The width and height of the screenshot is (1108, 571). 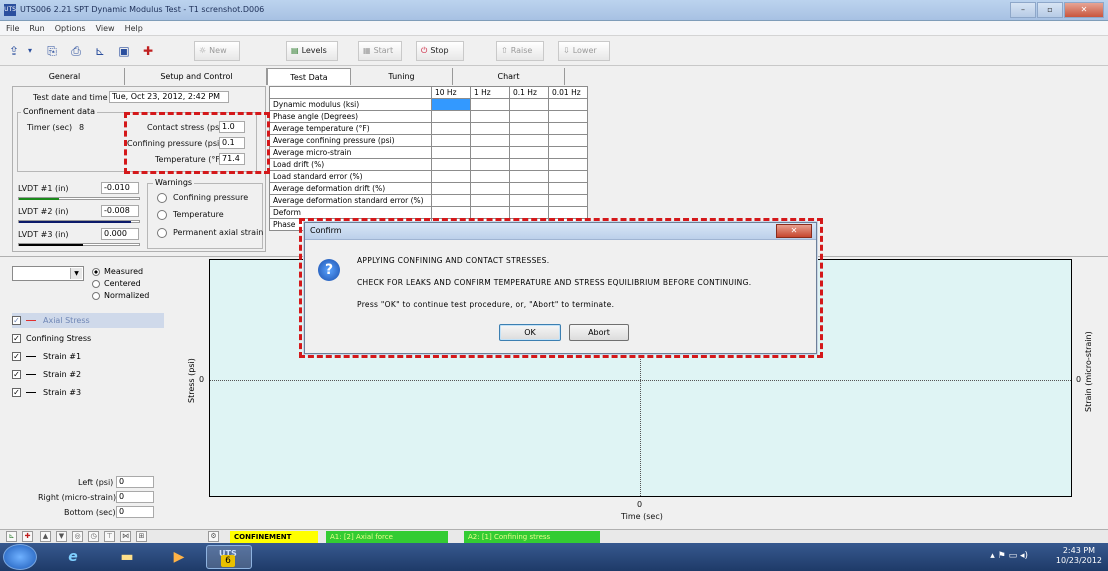 What do you see at coordinates (27, 536) in the screenshot?
I see `status-tool-icon: ✚` at bounding box center [27, 536].